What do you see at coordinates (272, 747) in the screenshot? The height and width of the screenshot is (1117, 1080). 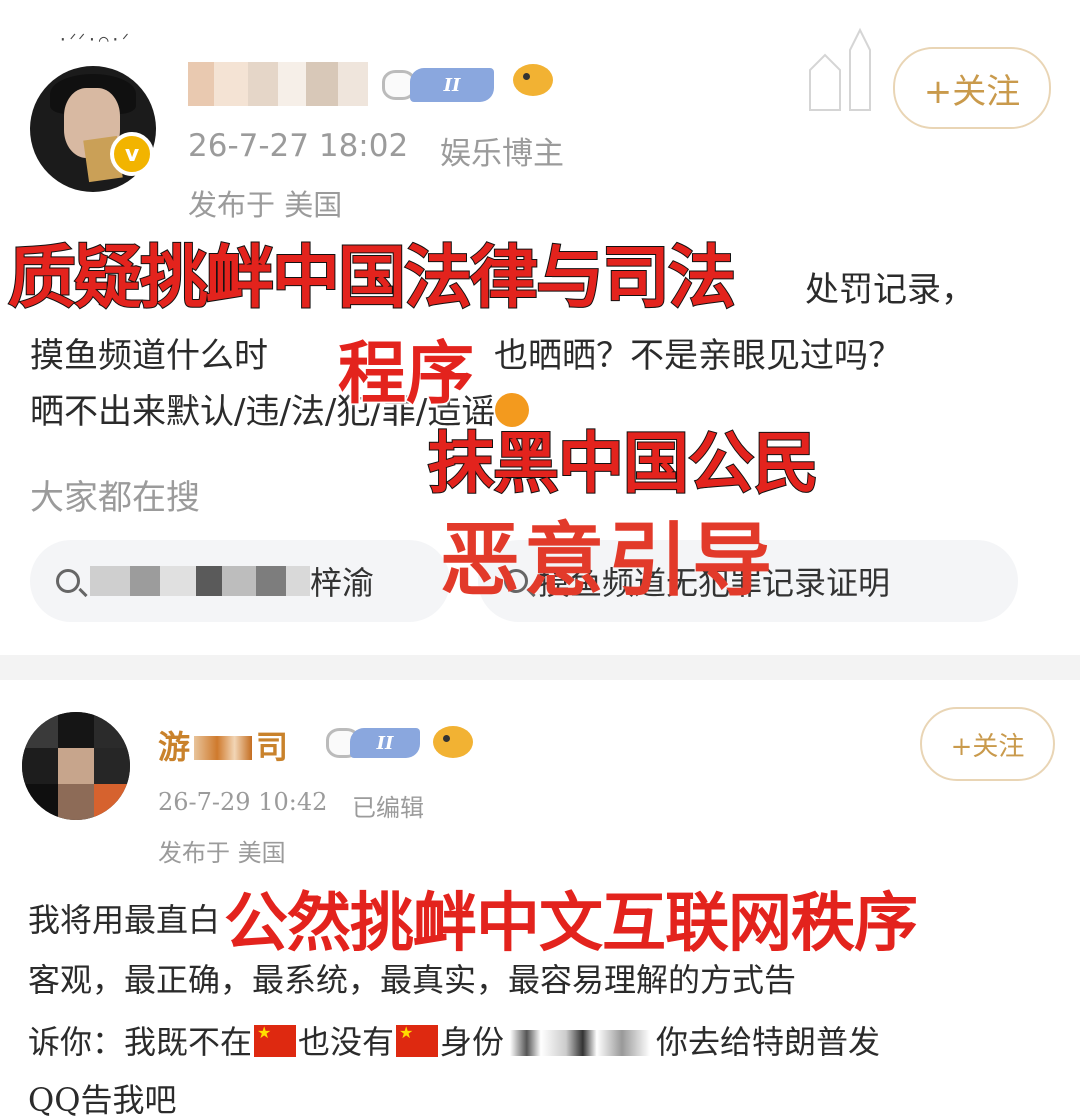 I see `post2-username-end: 司` at bounding box center [272, 747].